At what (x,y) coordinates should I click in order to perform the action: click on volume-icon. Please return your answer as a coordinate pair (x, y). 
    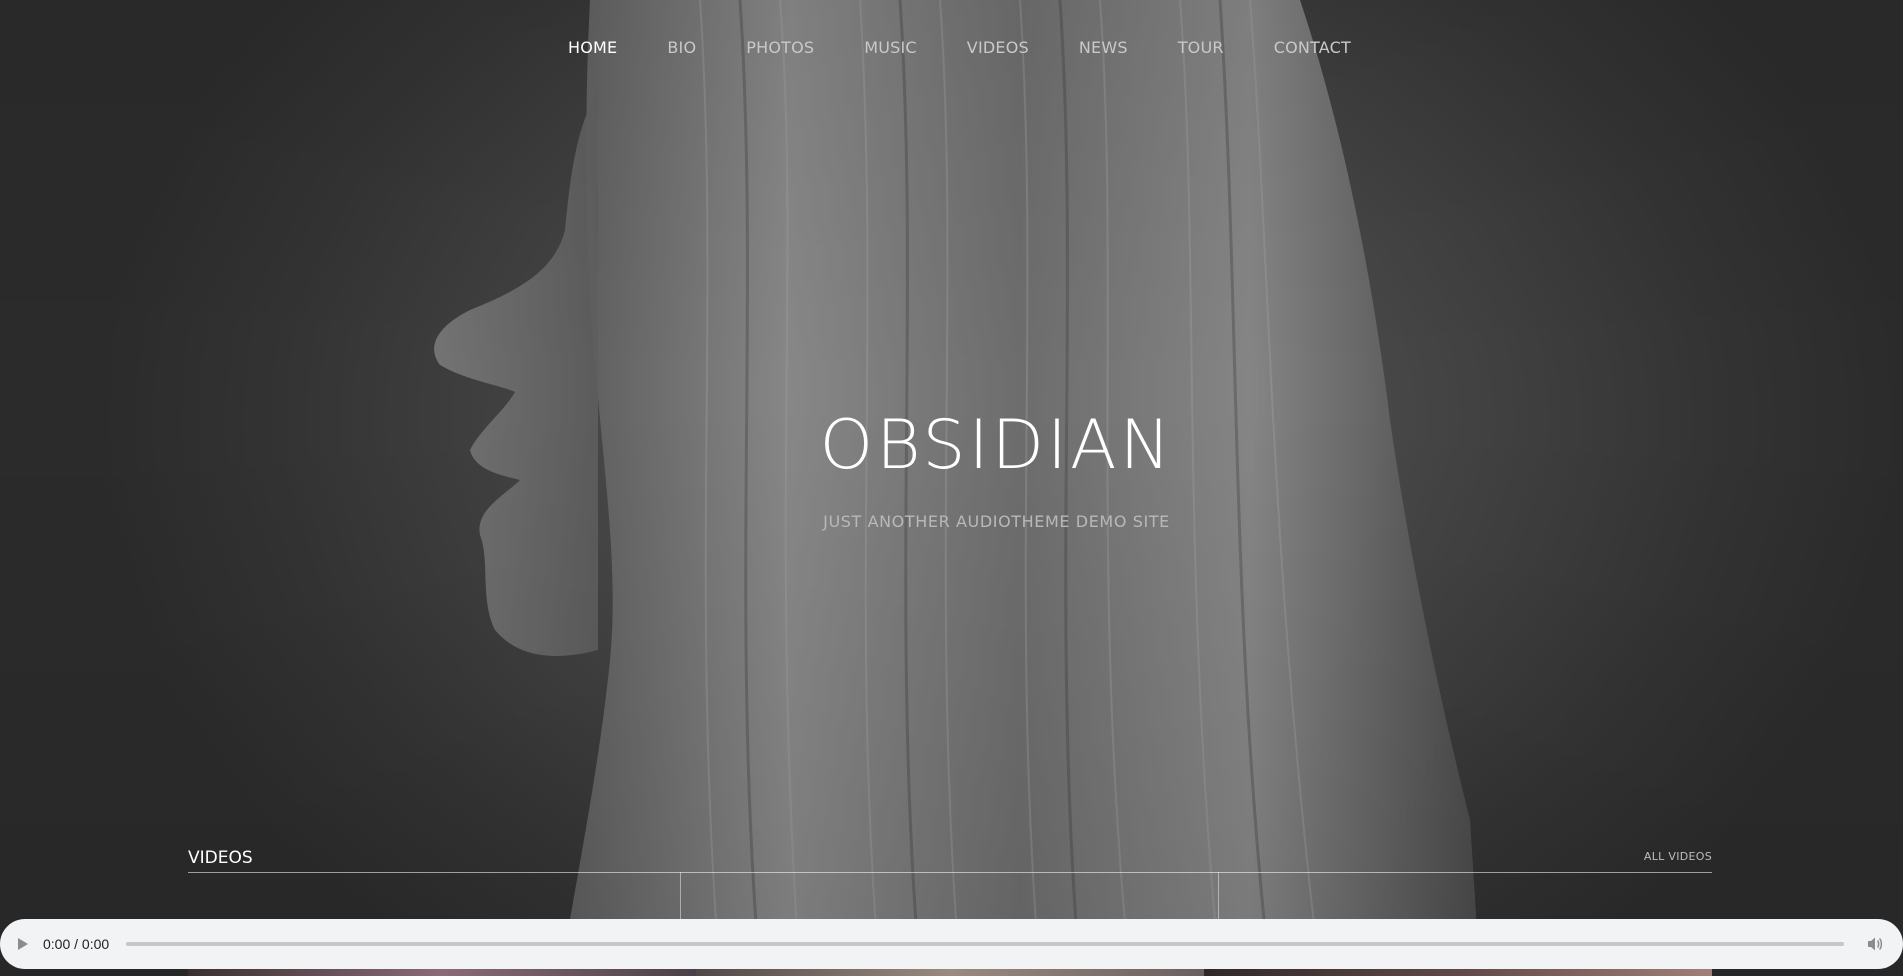
    Looking at the image, I should click on (1875, 944).